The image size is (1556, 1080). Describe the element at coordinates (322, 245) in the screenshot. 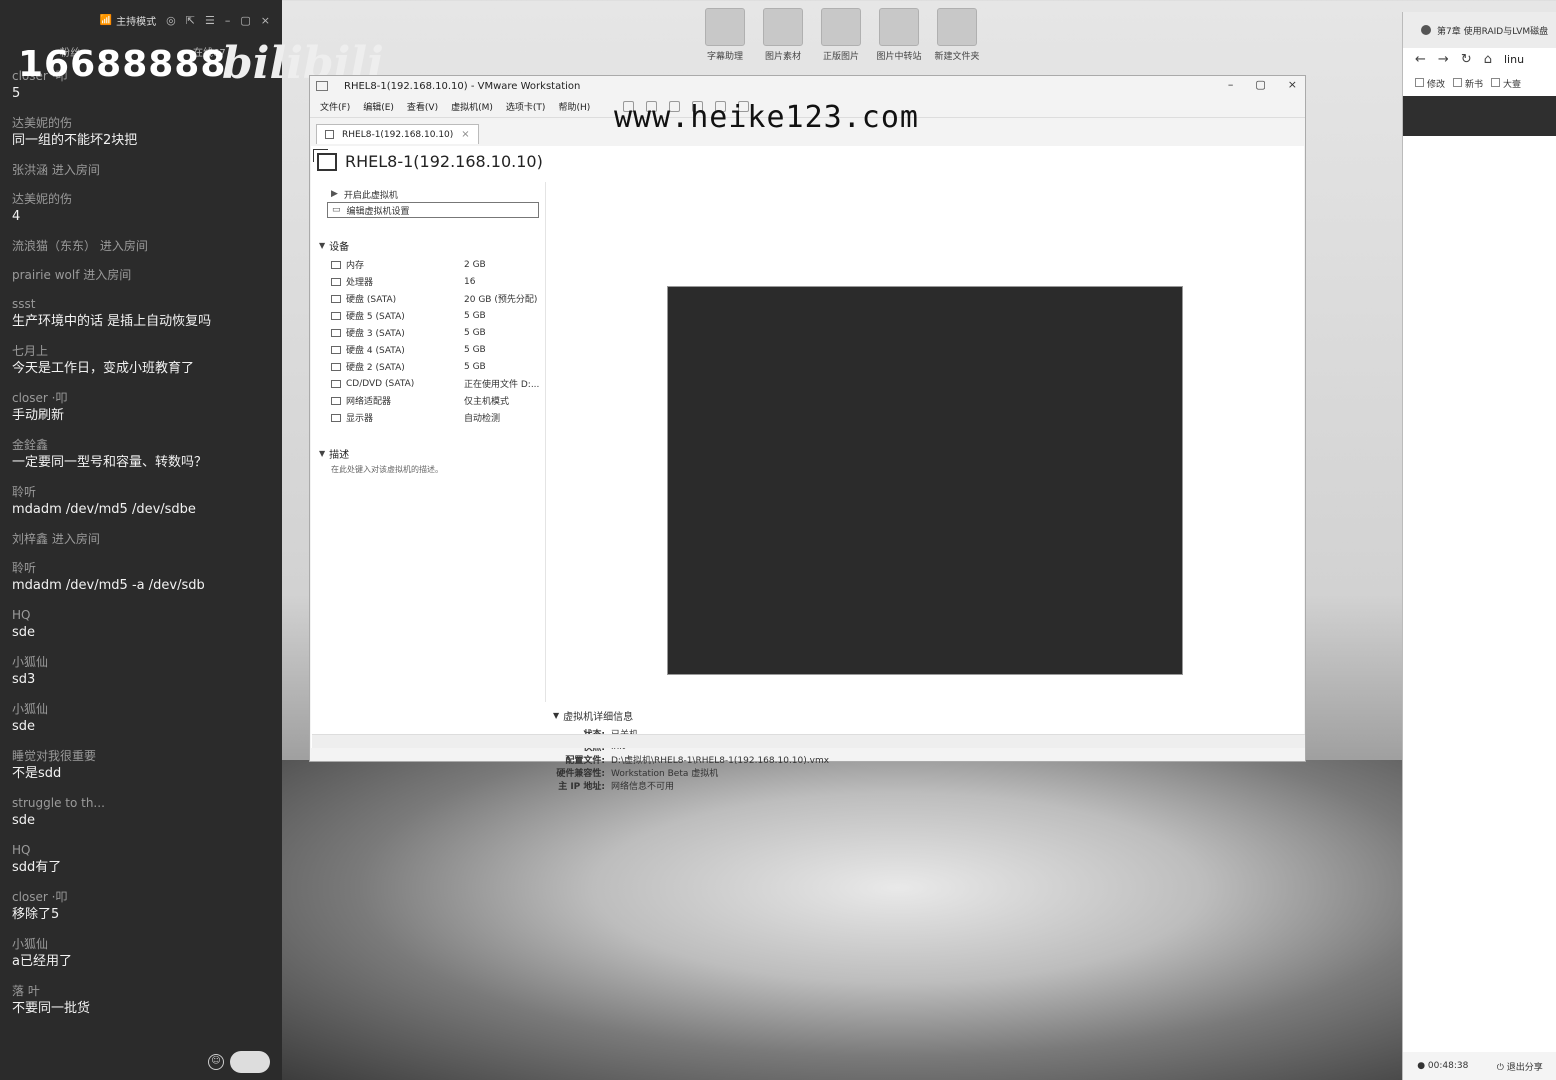

I see `collapse-icon: ▼` at that location.